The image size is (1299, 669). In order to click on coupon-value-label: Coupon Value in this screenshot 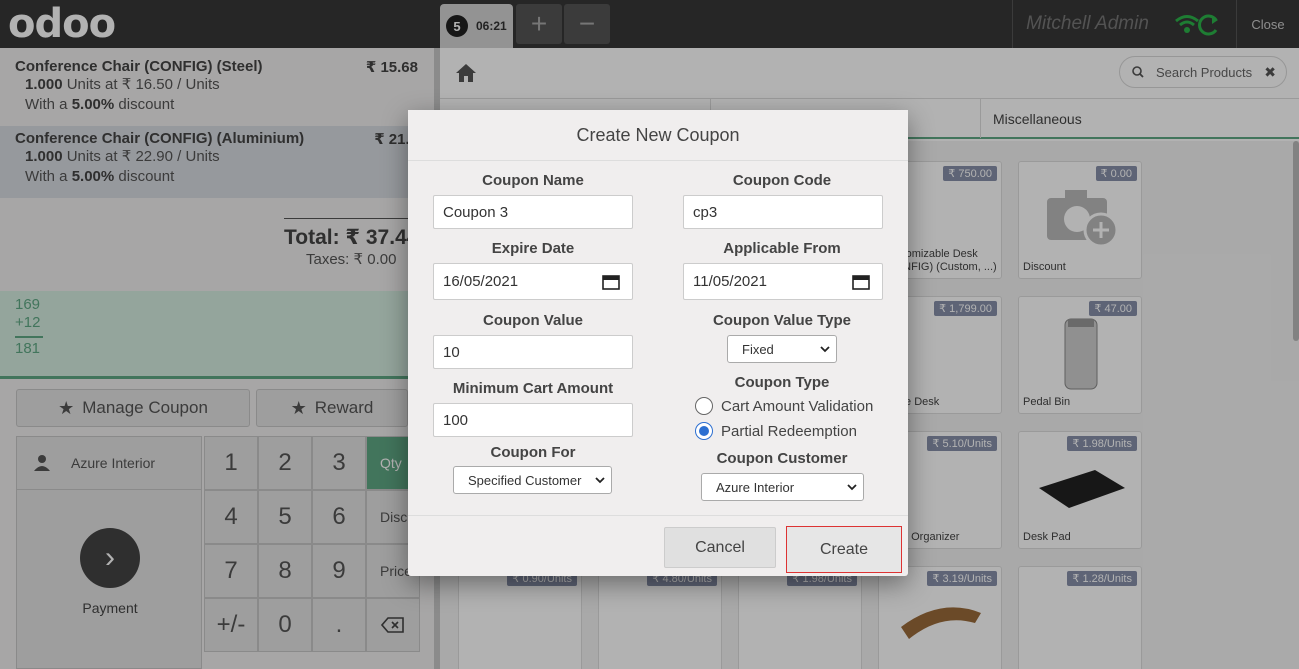, I will do `click(532, 320)`.